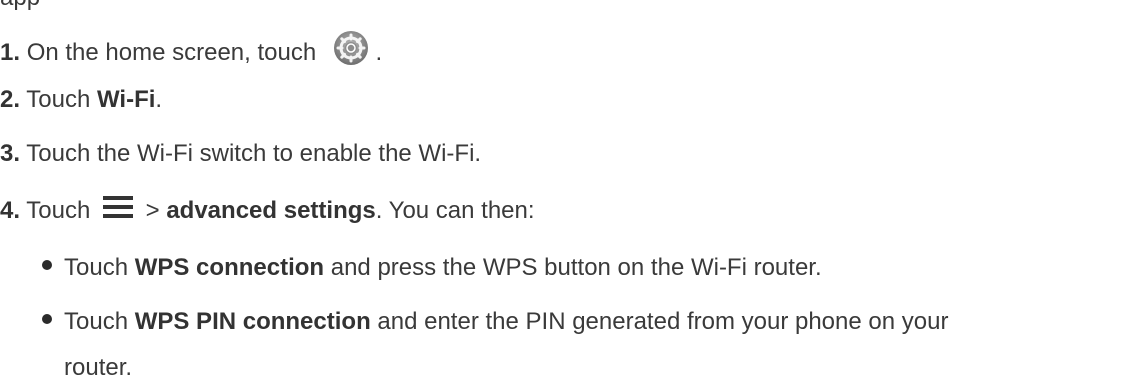 The height and width of the screenshot is (386, 1138). Describe the element at coordinates (117, 207) in the screenshot. I see `menu-icon` at that location.